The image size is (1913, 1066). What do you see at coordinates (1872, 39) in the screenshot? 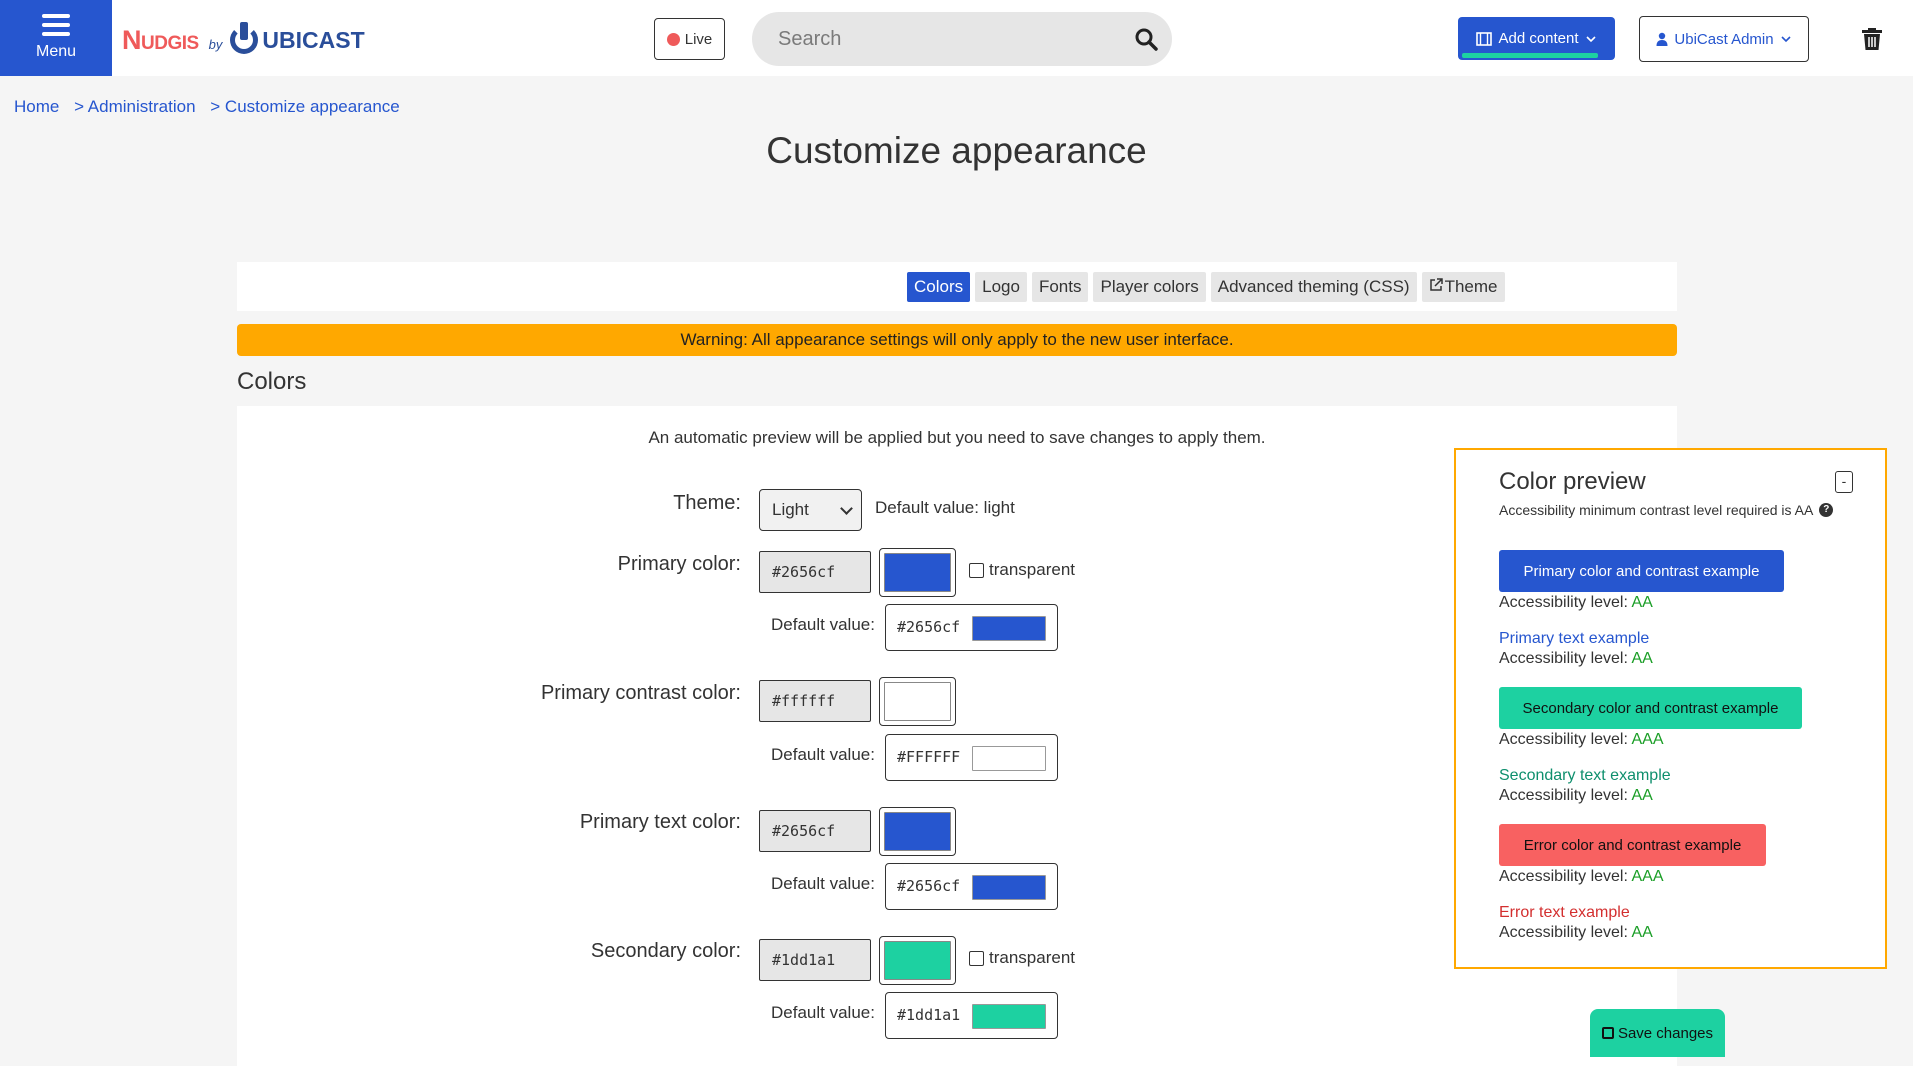
I see `trash-icon` at bounding box center [1872, 39].